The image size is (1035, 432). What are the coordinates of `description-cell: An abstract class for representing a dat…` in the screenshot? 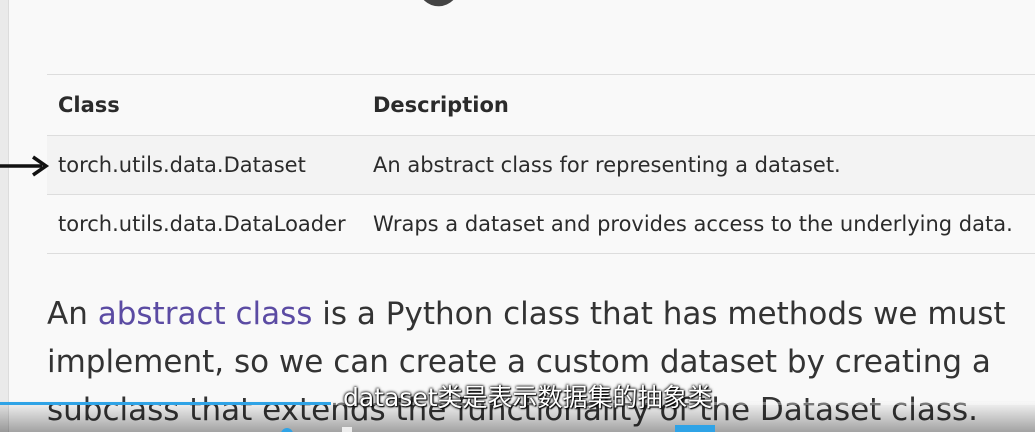 It's located at (698, 165).